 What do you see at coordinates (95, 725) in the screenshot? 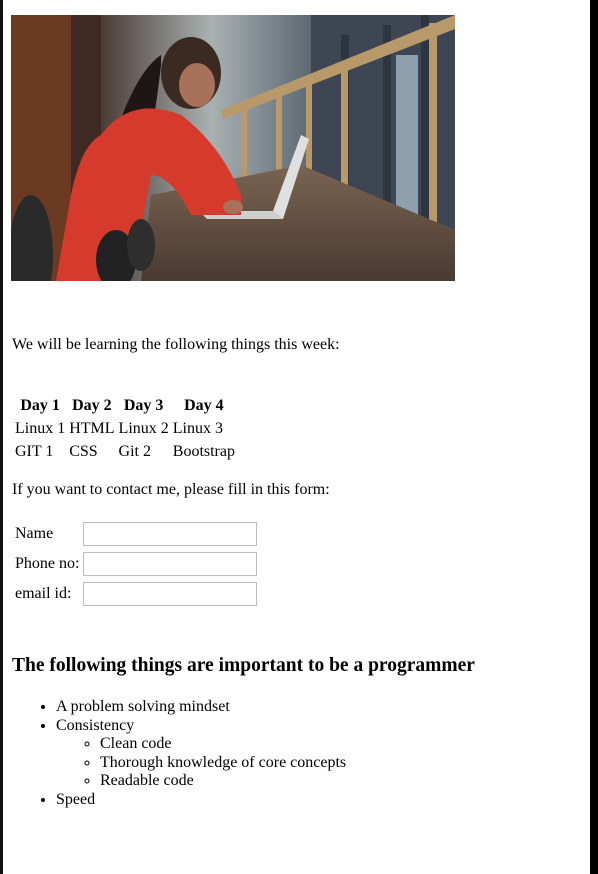
I see `list-item-label: Consistency` at bounding box center [95, 725].